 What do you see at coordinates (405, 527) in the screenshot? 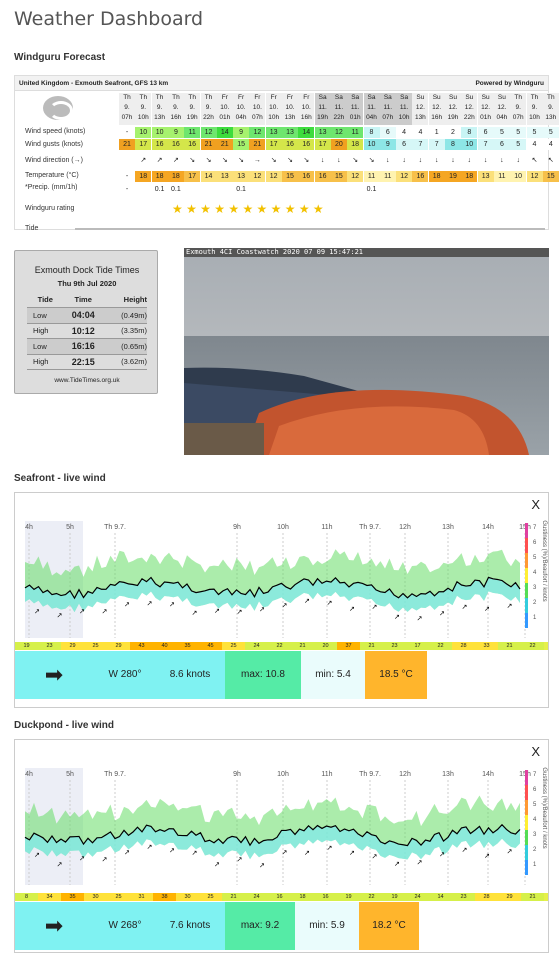
I see `time-label: 12h` at bounding box center [405, 527].